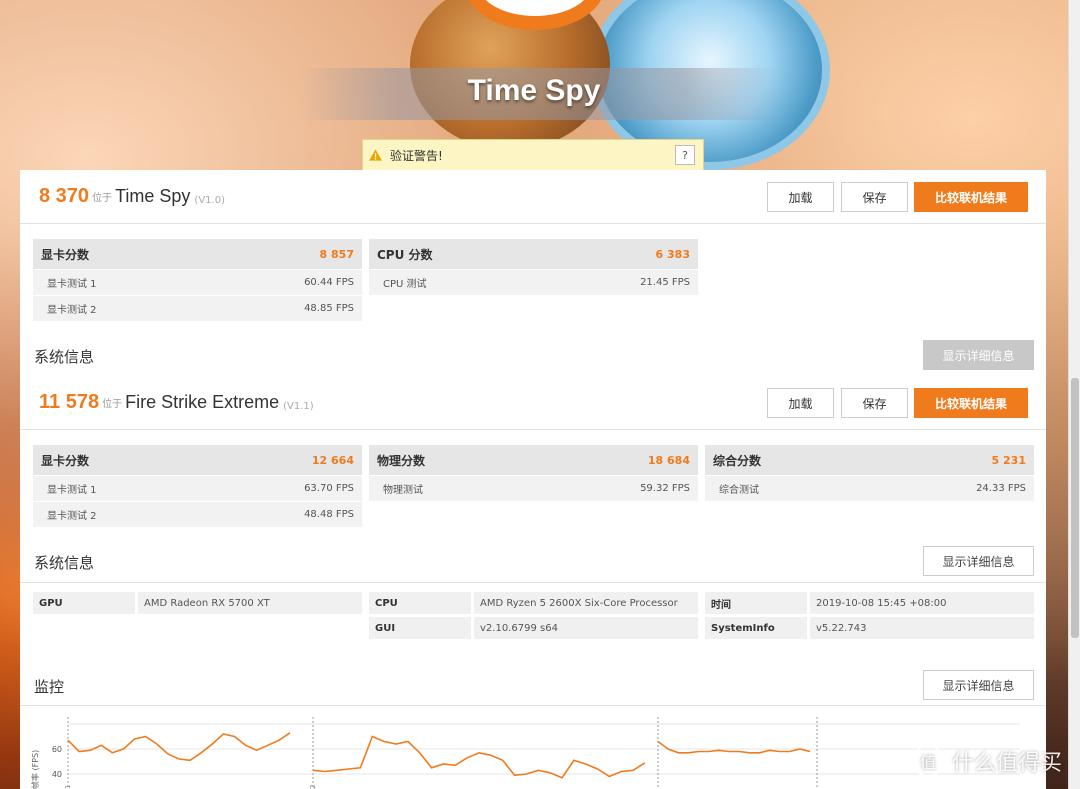  What do you see at coordinates (685, 155) in the screenshot?
I see `help-button: ?` at bounding box center [685, 155].